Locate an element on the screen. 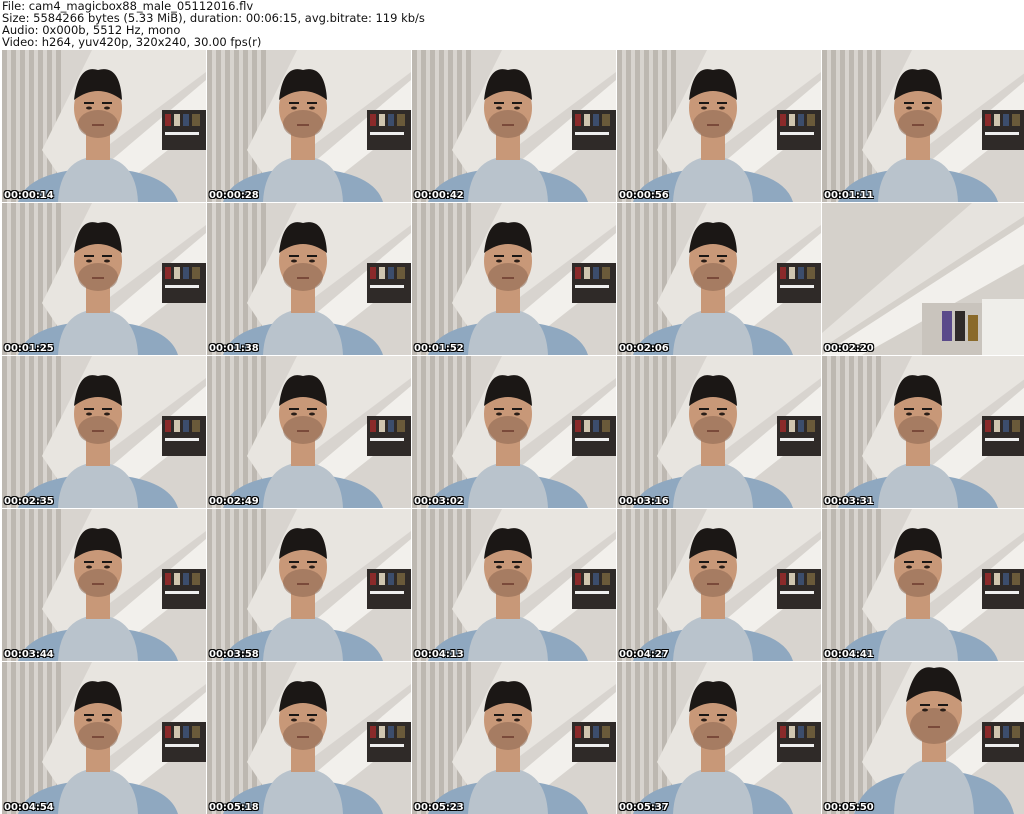  video-thumbnail: 00:04:13 is located at coordinates (514, 585).